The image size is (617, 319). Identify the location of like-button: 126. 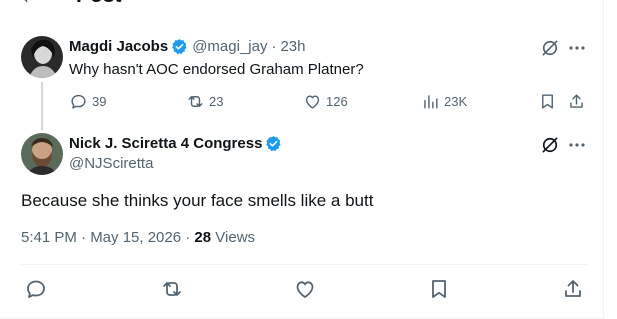
(325, 101).